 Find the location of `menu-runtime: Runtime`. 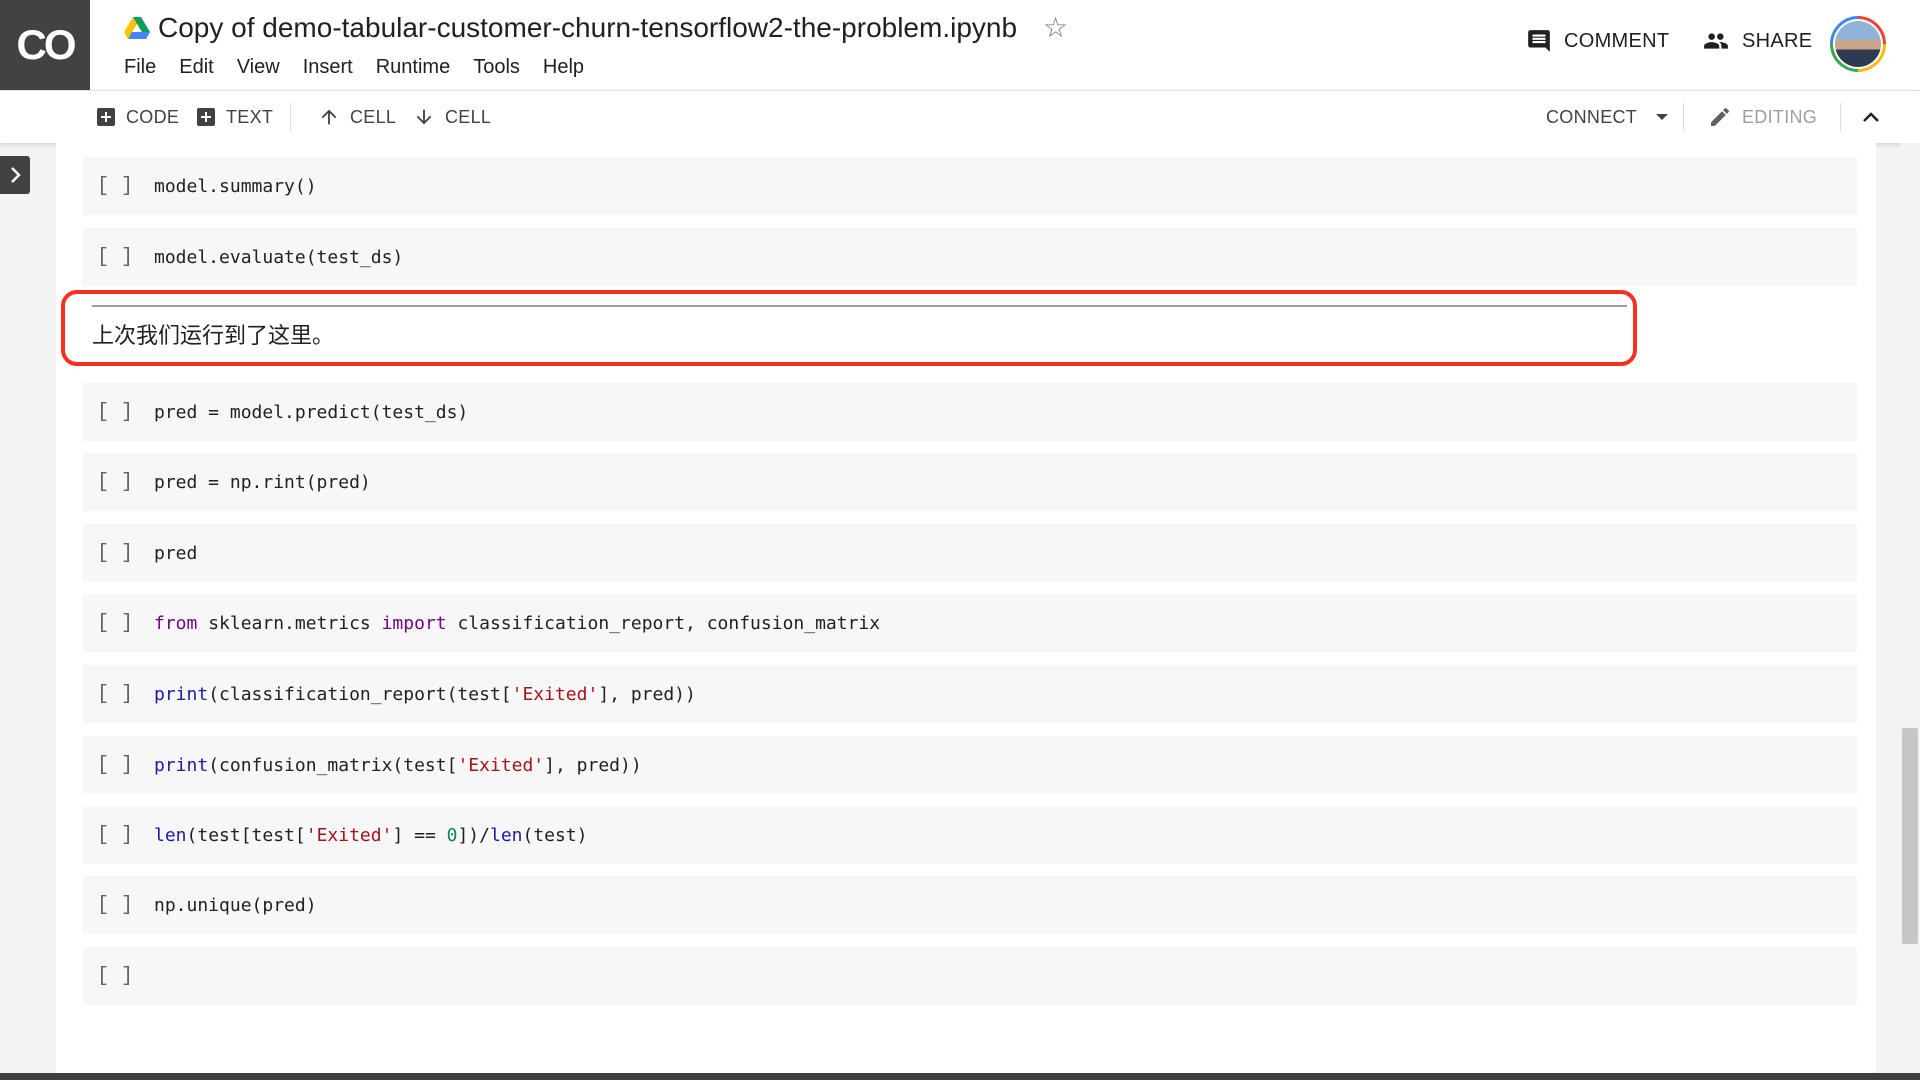

menu-runtime: Runtime is located at coordinates (413, 67).